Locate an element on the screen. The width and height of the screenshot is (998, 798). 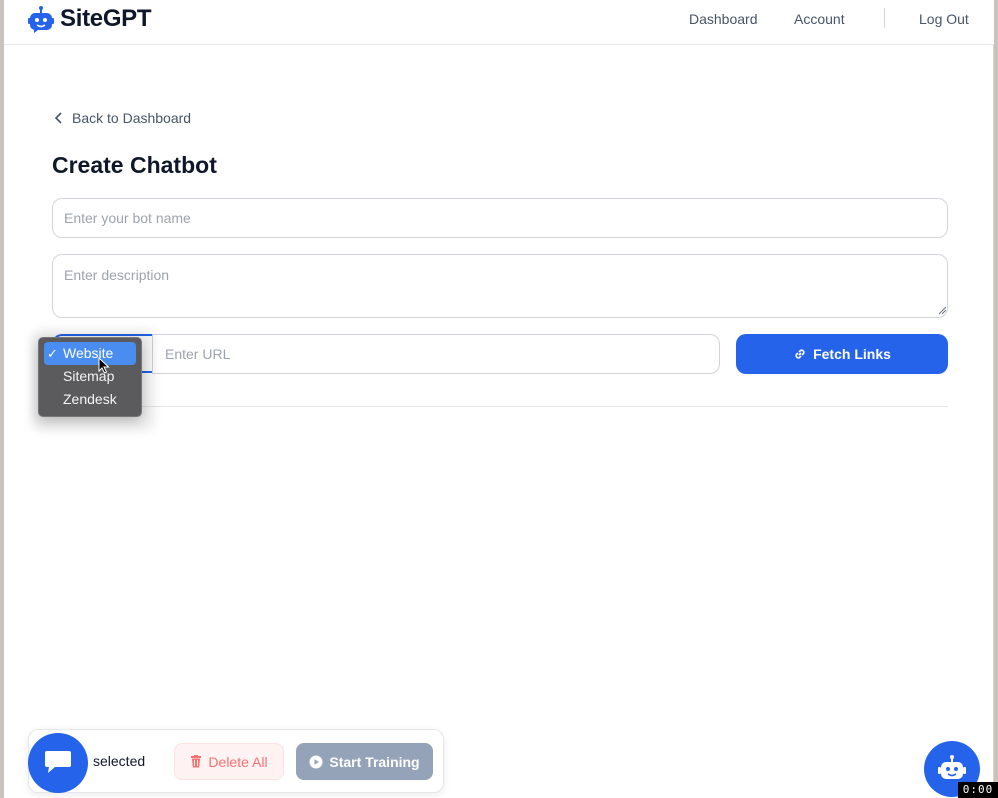
trash-icon is located at coordinates (196, 761).